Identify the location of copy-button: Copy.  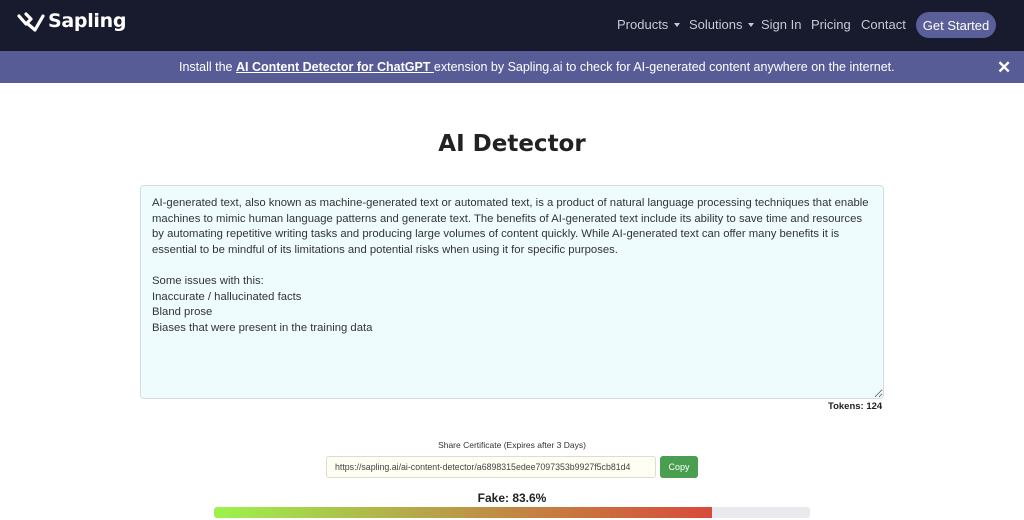
(679, 467).